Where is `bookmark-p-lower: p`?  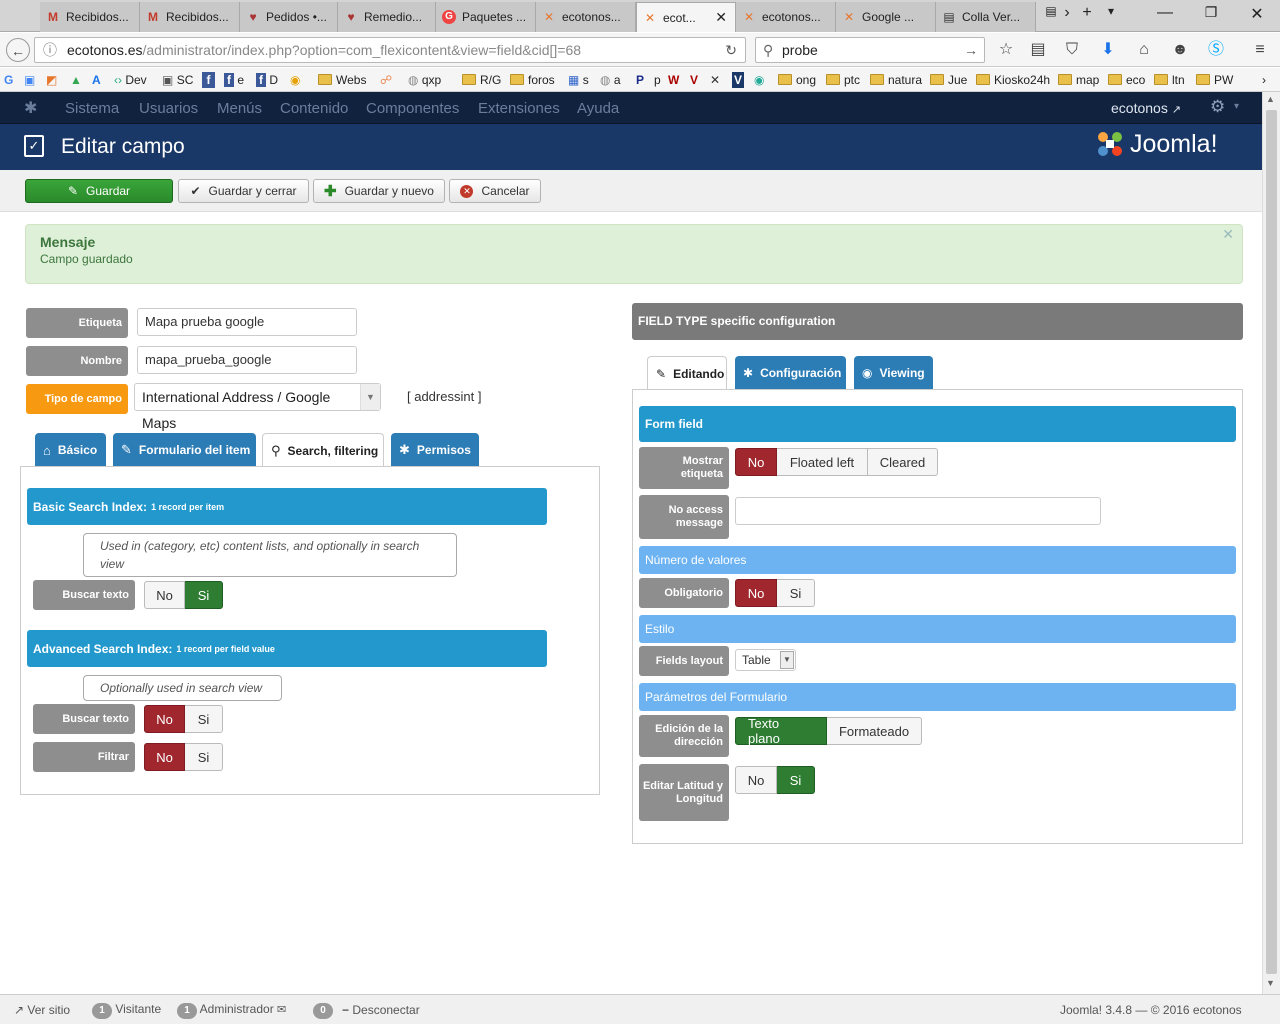 bookmark-p-lower: p is located at coordinates (657, 80).